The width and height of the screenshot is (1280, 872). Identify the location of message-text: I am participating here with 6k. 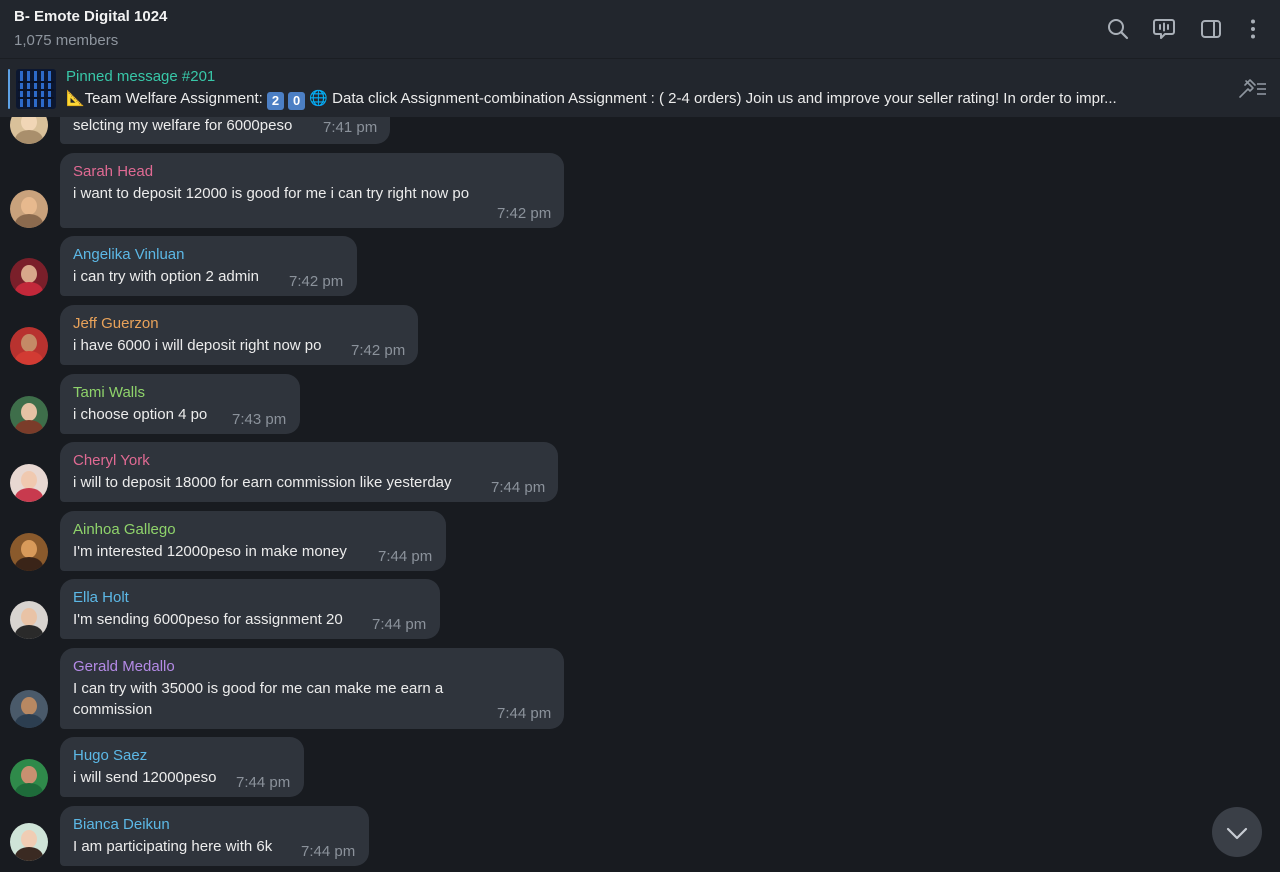
(173, 846).